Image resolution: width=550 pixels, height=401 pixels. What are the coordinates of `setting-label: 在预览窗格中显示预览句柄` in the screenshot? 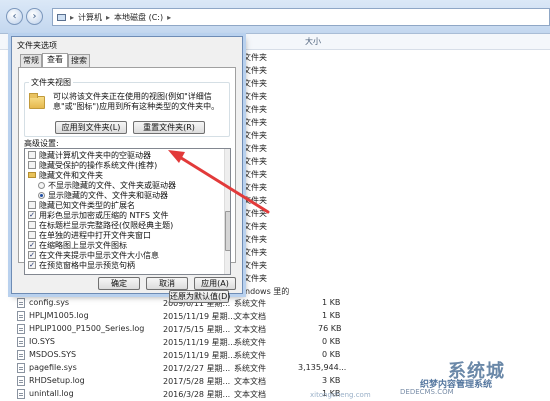 It's located at (87, 265).